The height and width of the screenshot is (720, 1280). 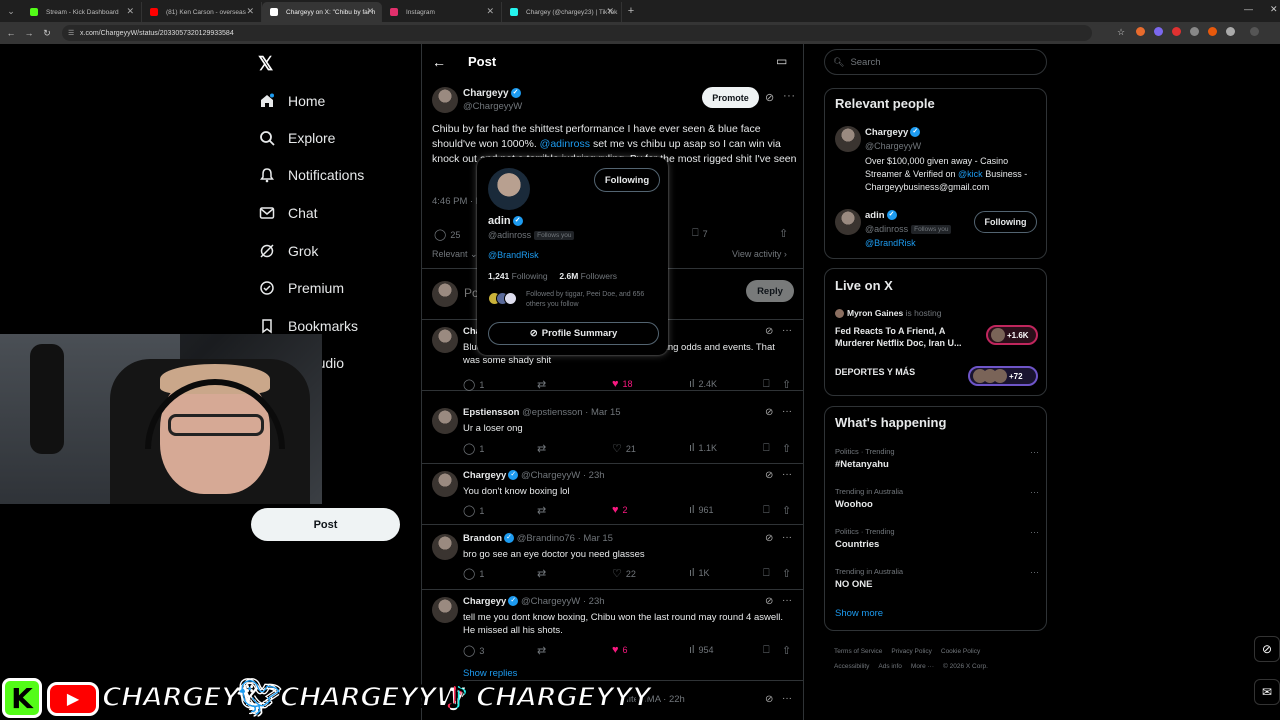 I want to click on person-avatar, so click(x=848, y=222).